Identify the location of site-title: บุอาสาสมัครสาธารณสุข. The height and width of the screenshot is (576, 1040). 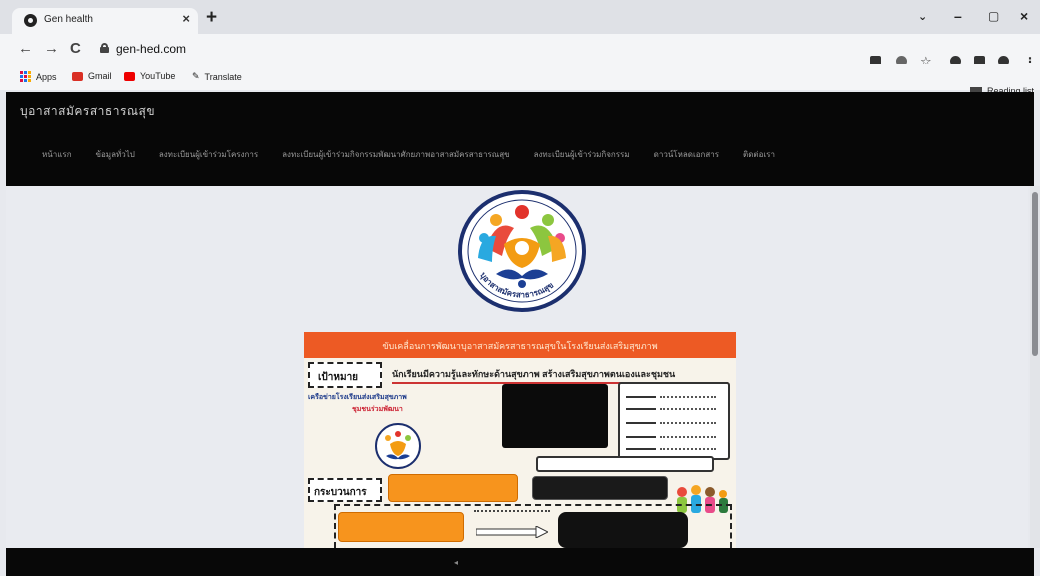
(87, 111).